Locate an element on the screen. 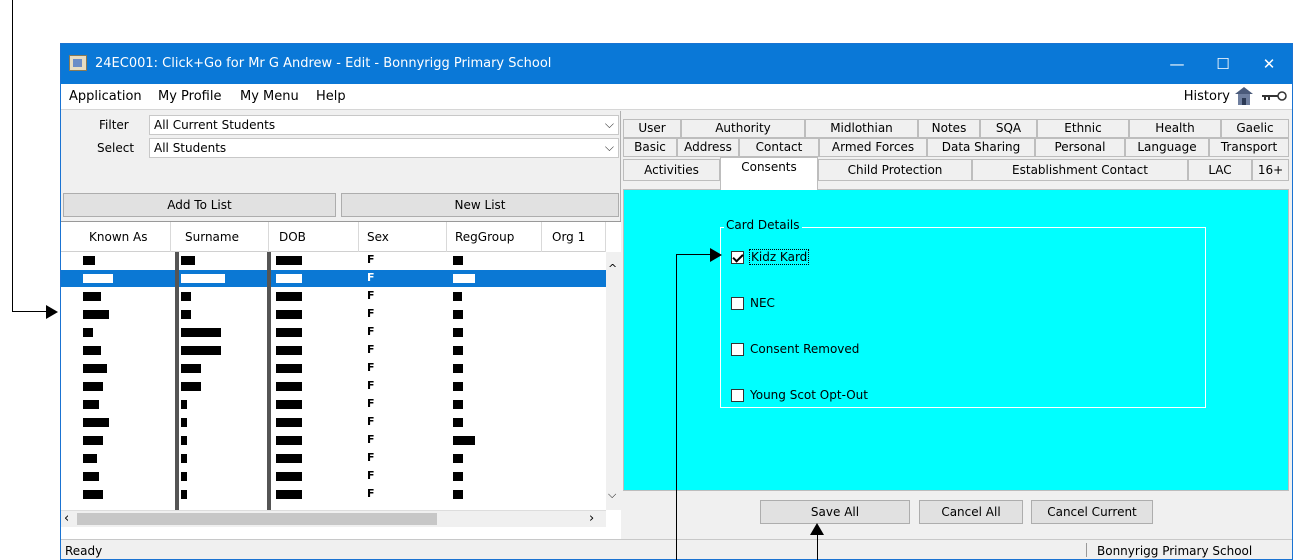 Image resolution: width=1293 pixels, height=560 pixels. select-dropdown: All Students ⌵ is located at coordinates (384, 148).